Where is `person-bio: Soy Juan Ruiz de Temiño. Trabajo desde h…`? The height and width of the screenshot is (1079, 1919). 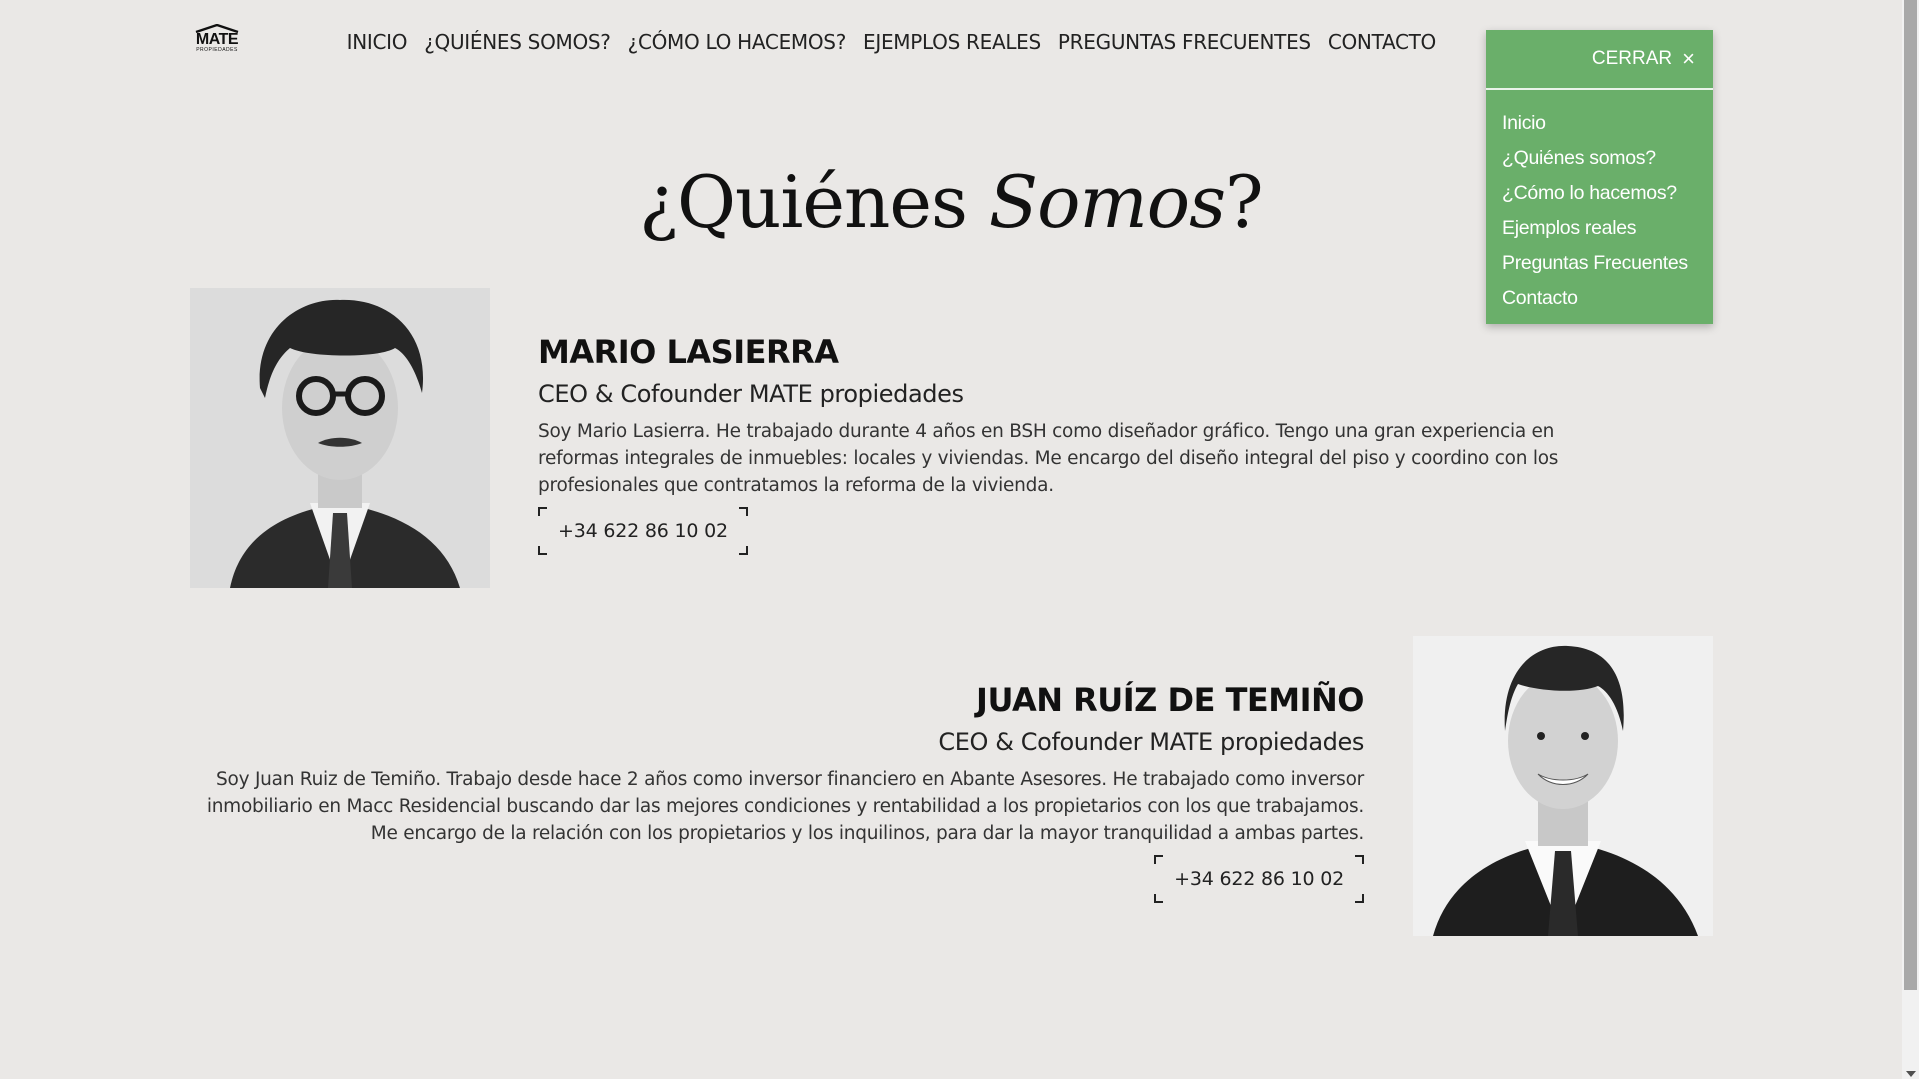
person-bio: Soy Juan Ruiz de Temiño. Trabajo desde h… is located at coordinates (785, 806).